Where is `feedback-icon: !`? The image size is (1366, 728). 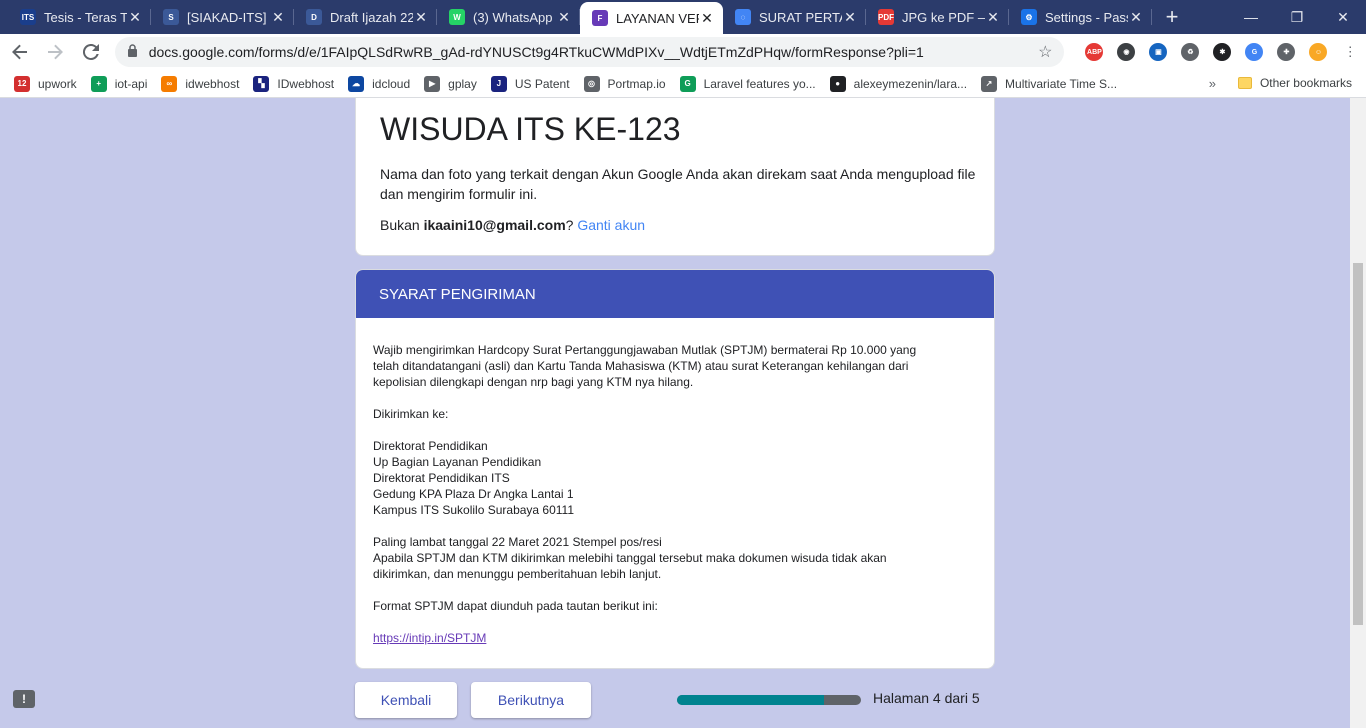
feedback-icon: ! is located at coordinates (24, 699).